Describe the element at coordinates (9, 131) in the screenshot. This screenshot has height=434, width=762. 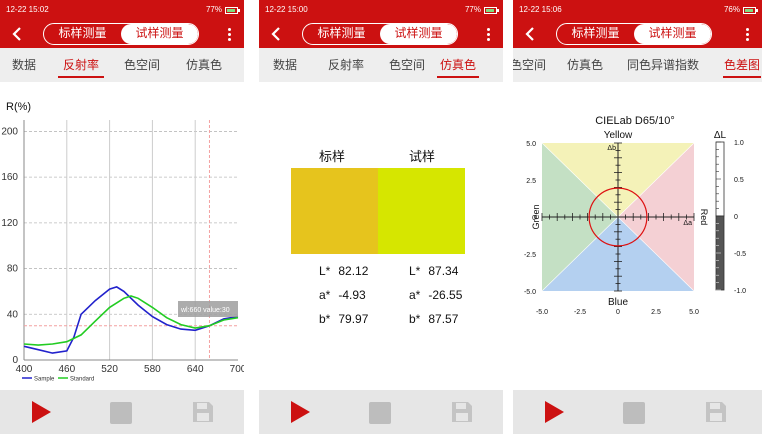
I see `y-tick-label: 200` at that location.